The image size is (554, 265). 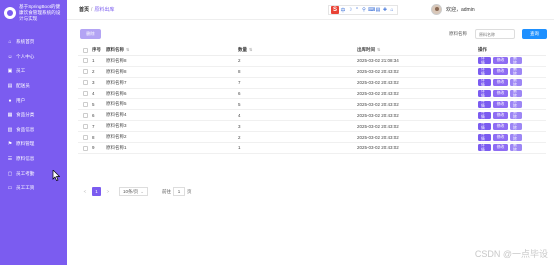 I want to click on batch-delete-button: 删除, so click(x=90, y=34).